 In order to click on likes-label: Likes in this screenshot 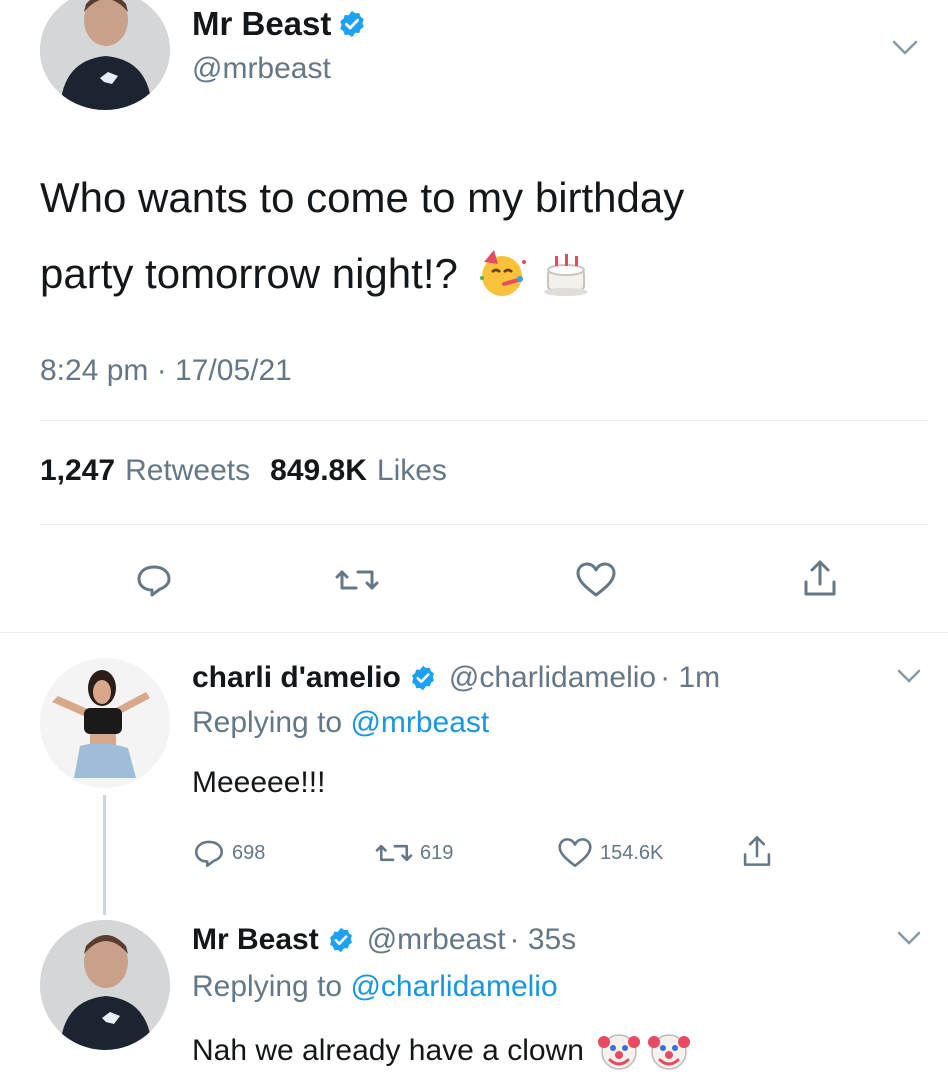, I will do `click(412, 471)`.